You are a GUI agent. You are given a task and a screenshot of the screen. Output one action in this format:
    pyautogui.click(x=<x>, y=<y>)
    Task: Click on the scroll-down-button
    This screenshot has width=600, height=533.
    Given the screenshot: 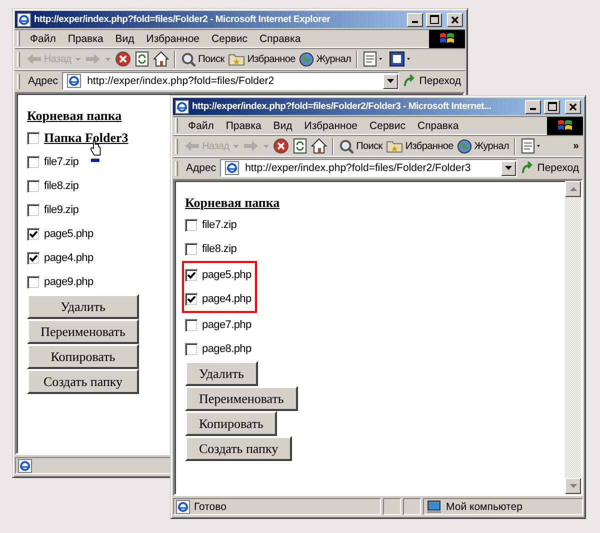 What is the action you would take?
    pyautogui.click(x=573, y=486)
    